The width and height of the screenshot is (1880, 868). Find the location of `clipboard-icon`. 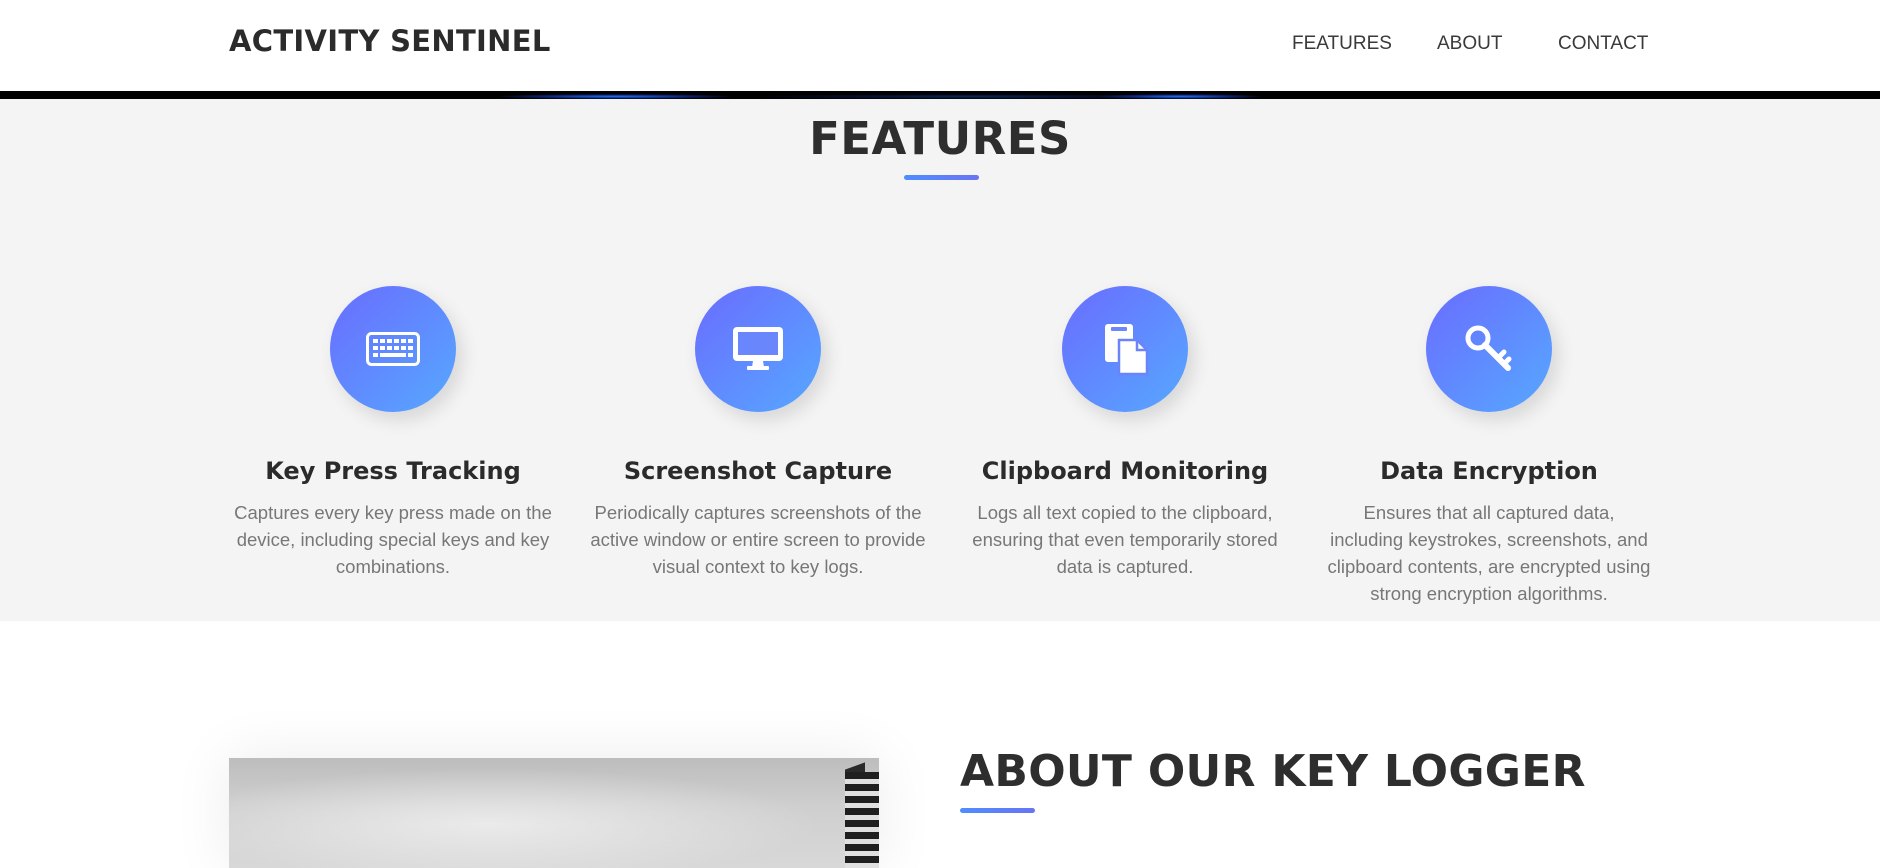

clipboard-icon is located at coordinates (1127, 350).